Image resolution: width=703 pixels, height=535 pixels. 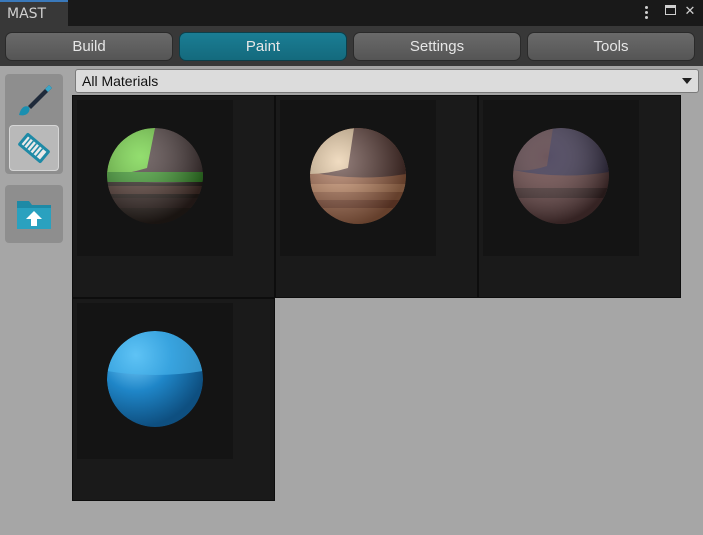 What do you see at coordinates (690, 12) in the screenshot?
I see `close-icon: ✕` at bounding box center [690, 12].